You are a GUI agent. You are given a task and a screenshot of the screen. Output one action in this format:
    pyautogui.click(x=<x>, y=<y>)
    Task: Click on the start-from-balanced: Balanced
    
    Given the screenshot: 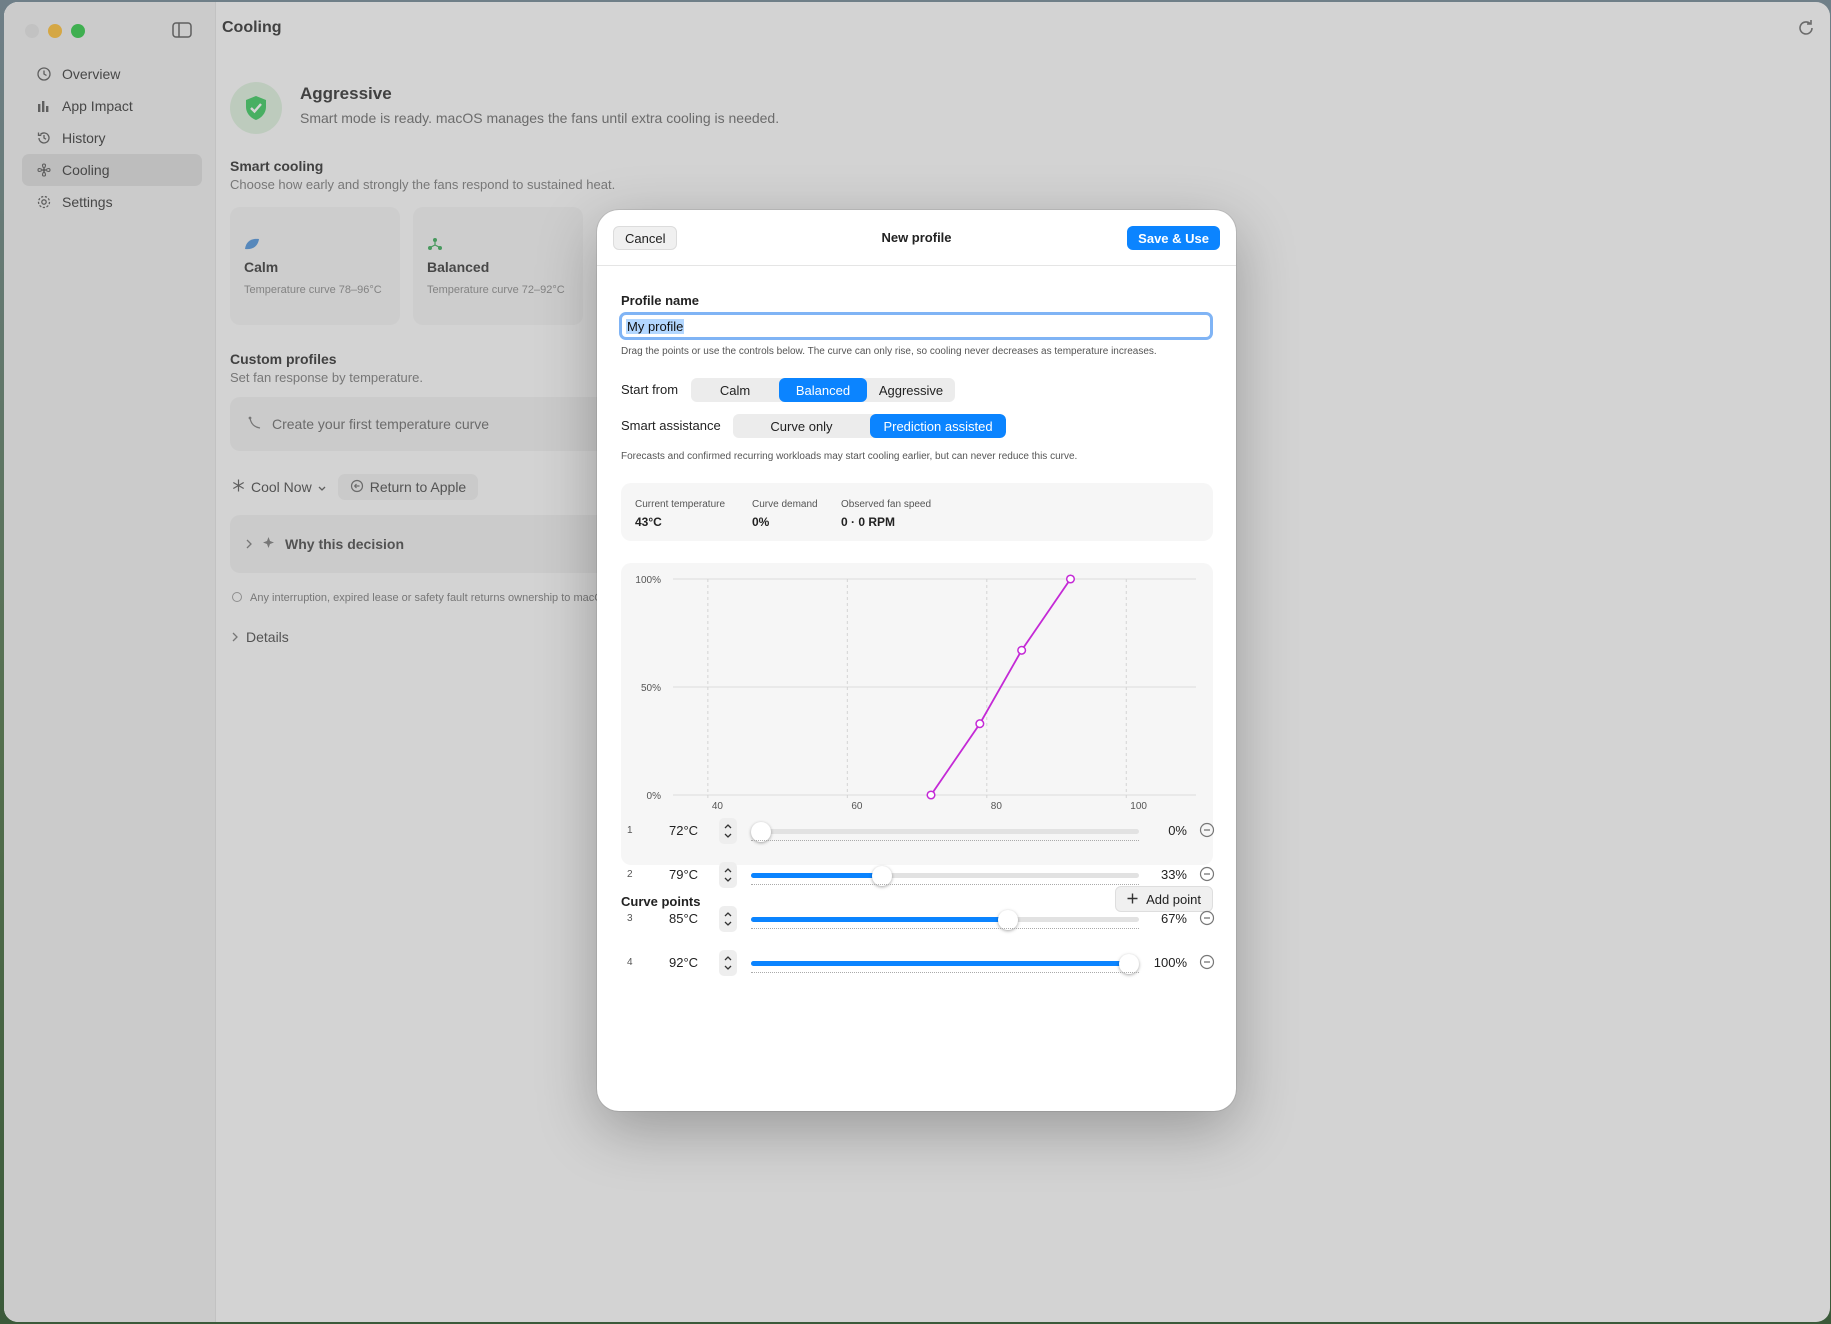 What is the action you would take?
    pyautogui.click(x=823, y=390)
    